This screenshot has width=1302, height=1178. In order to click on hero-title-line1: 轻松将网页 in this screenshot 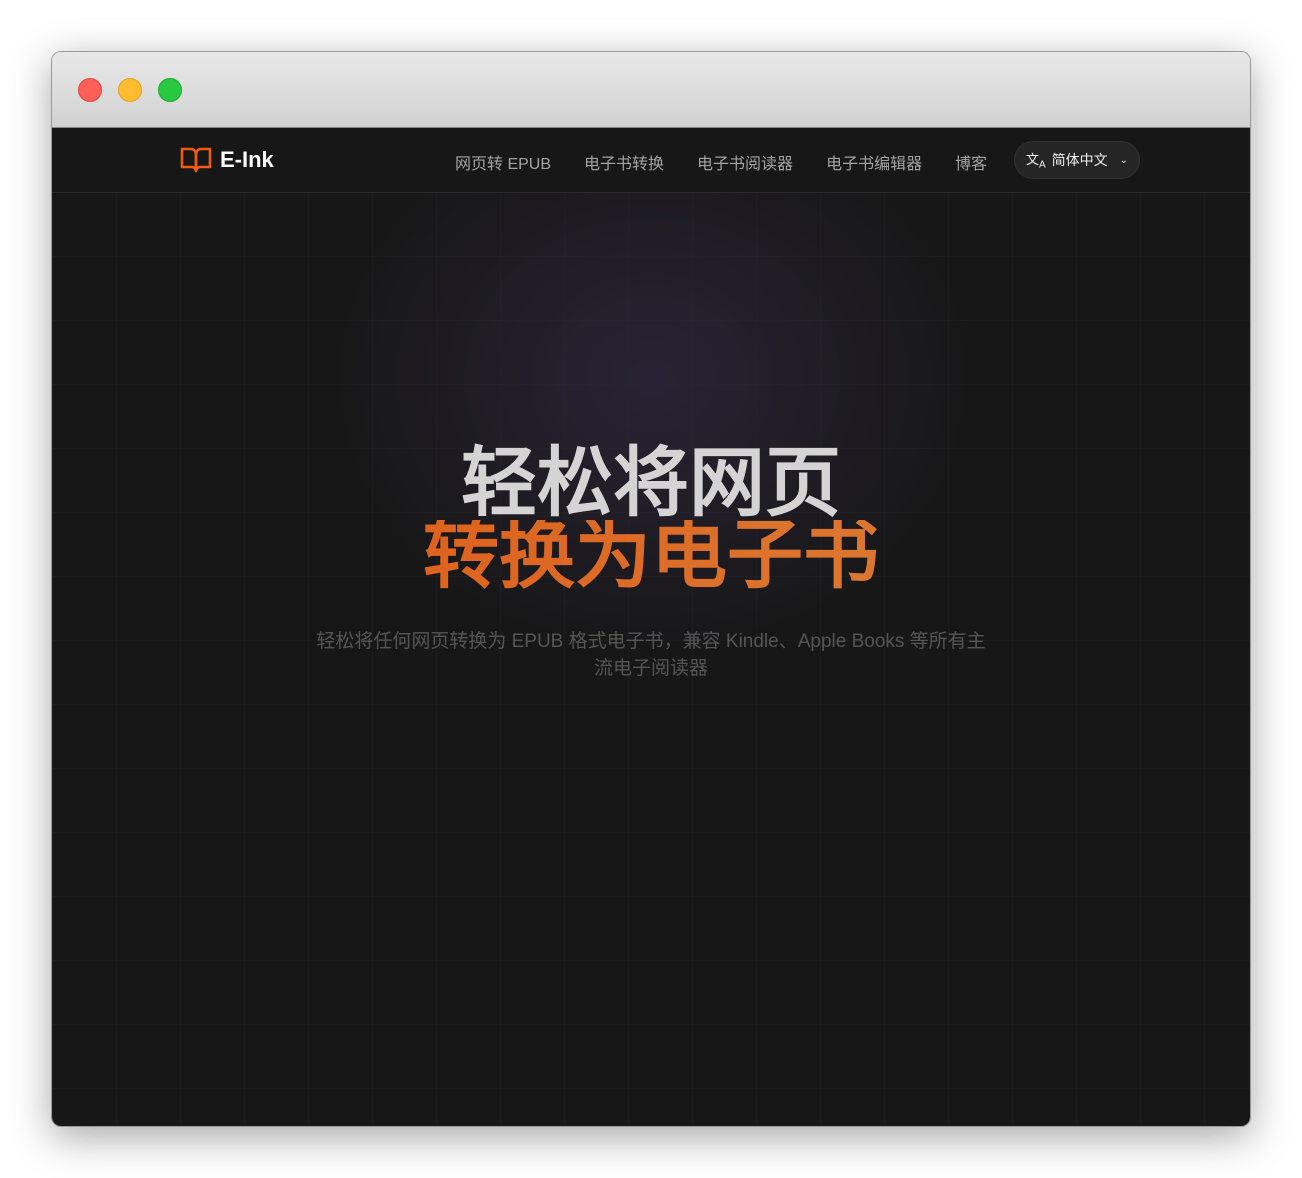, I will do `click(651, 483)`.